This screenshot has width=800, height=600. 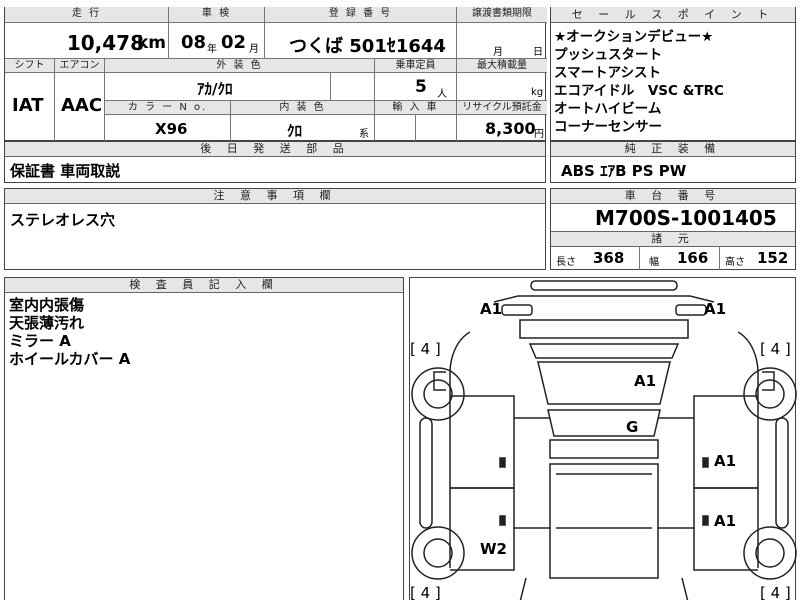 What do you see at coordinates (686, 218) in the screenshot?
I see `chassis-value: M700S-1001405` at bounding box center [686, 218].